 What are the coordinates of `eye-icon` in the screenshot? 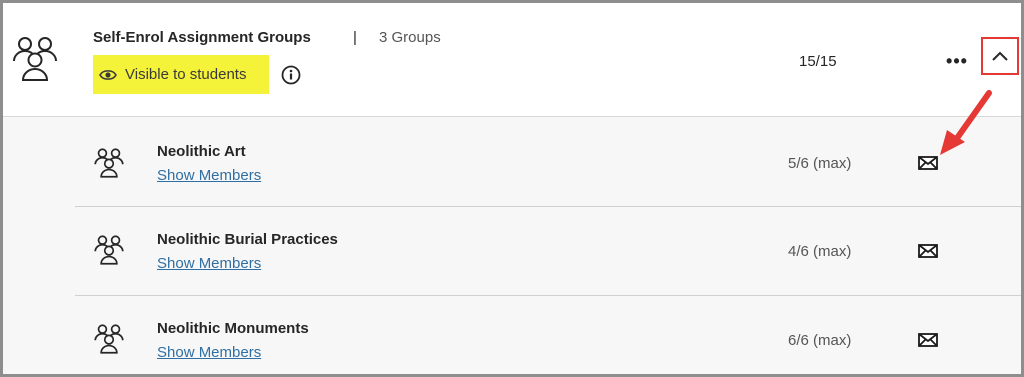 It's located at (108, 74).